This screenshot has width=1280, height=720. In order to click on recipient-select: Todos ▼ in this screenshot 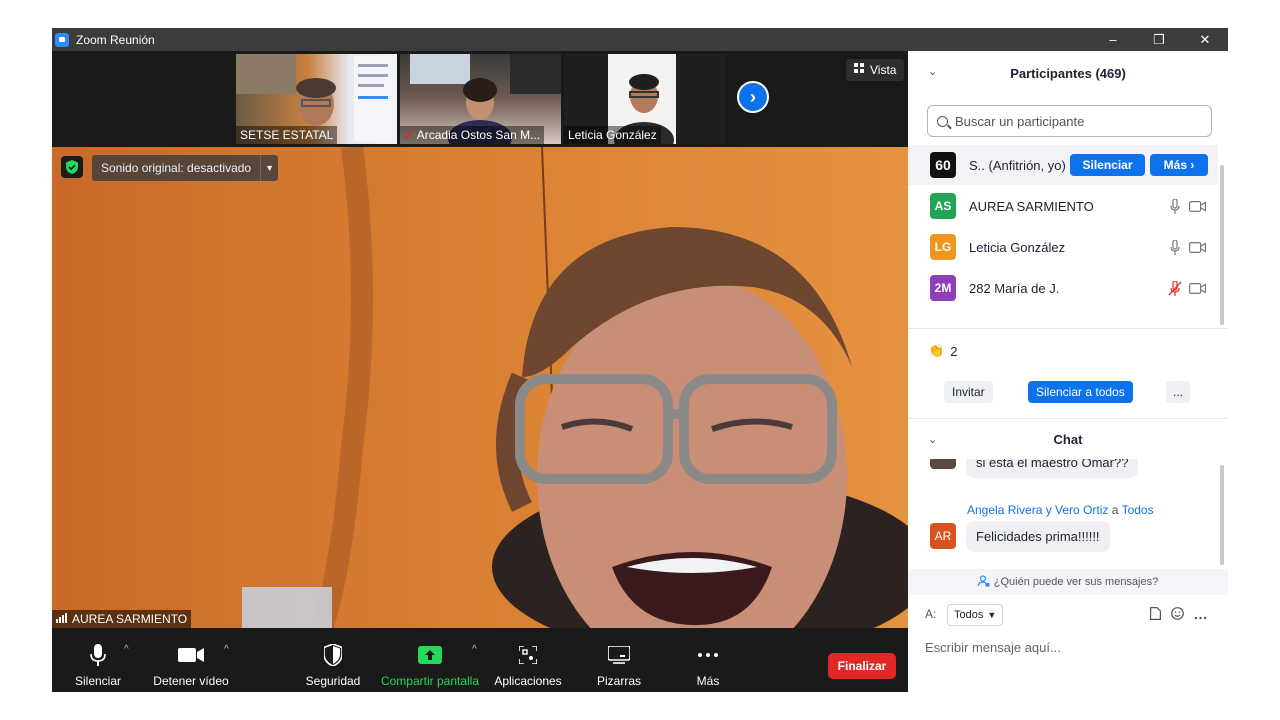, I will do `click(975, 615)`.